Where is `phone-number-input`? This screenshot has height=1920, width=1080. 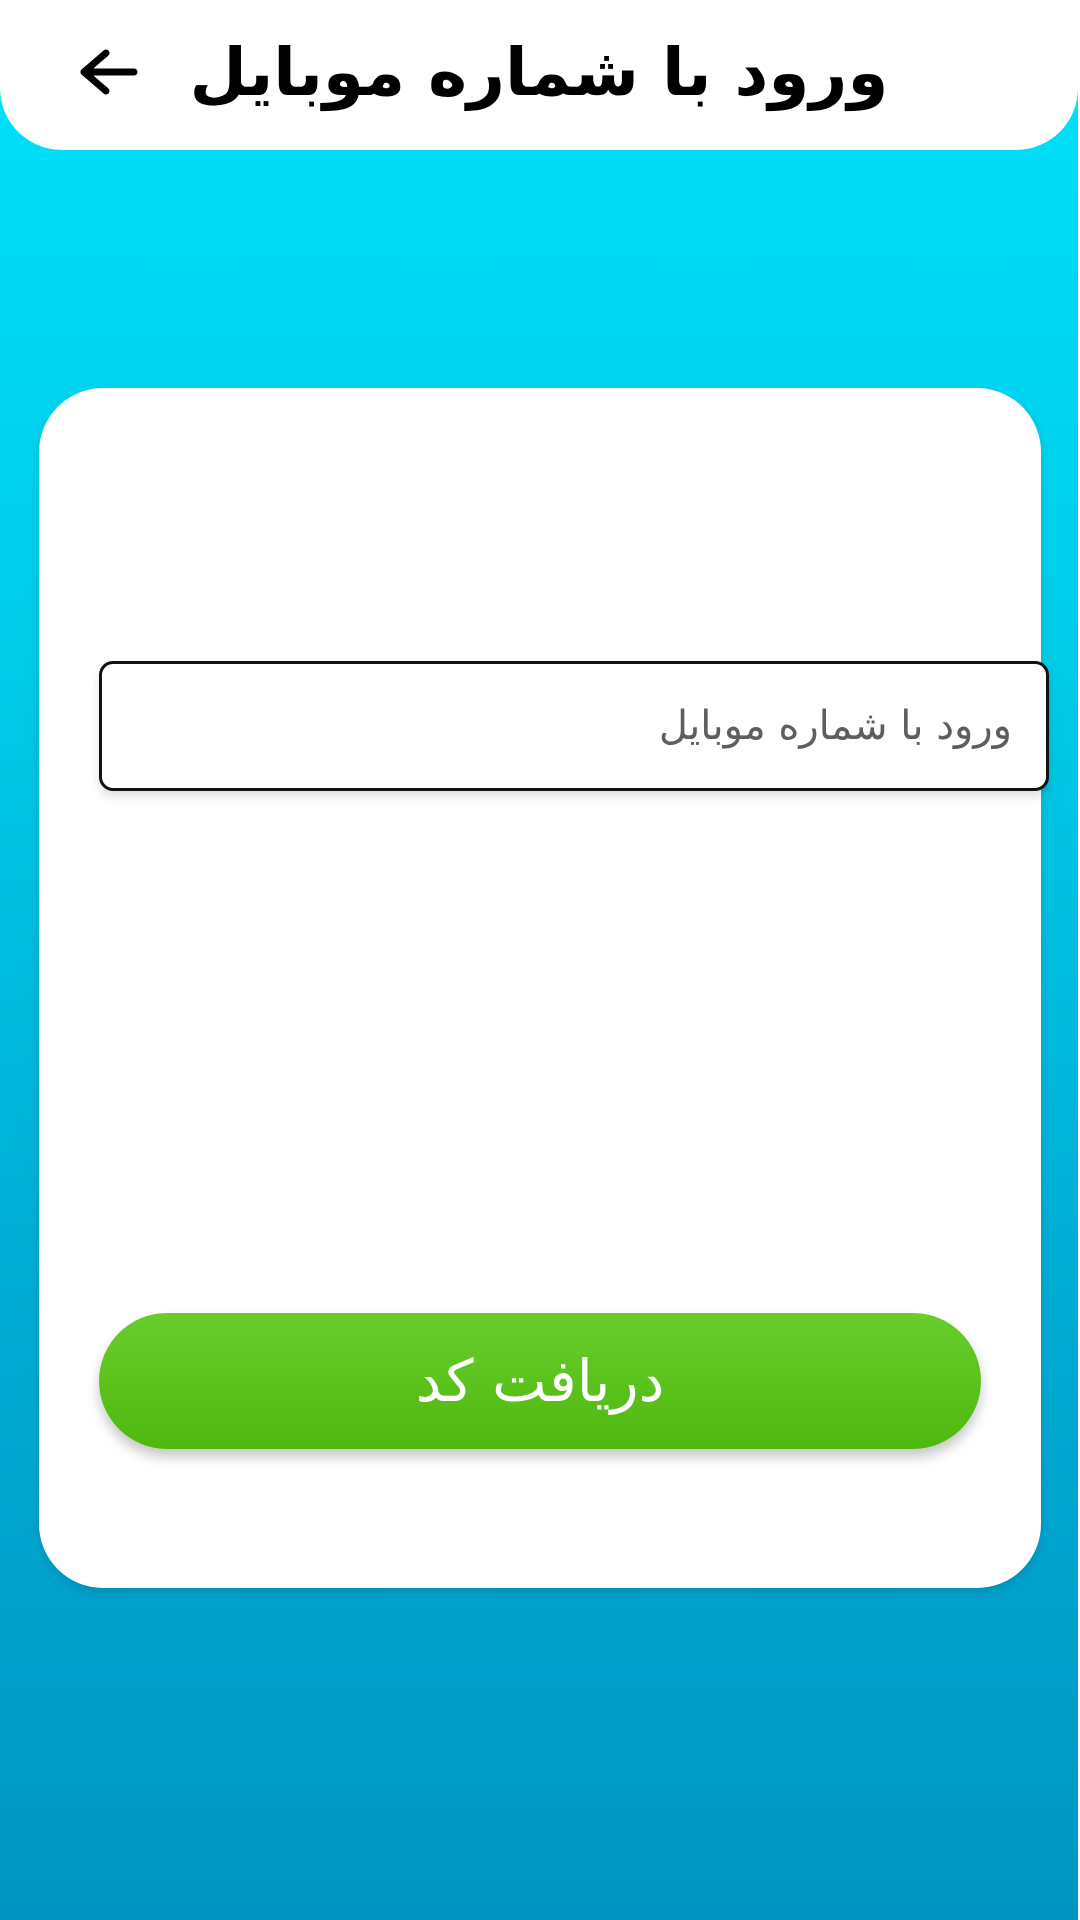 phone-number-input is located at coordinates (574, 726).